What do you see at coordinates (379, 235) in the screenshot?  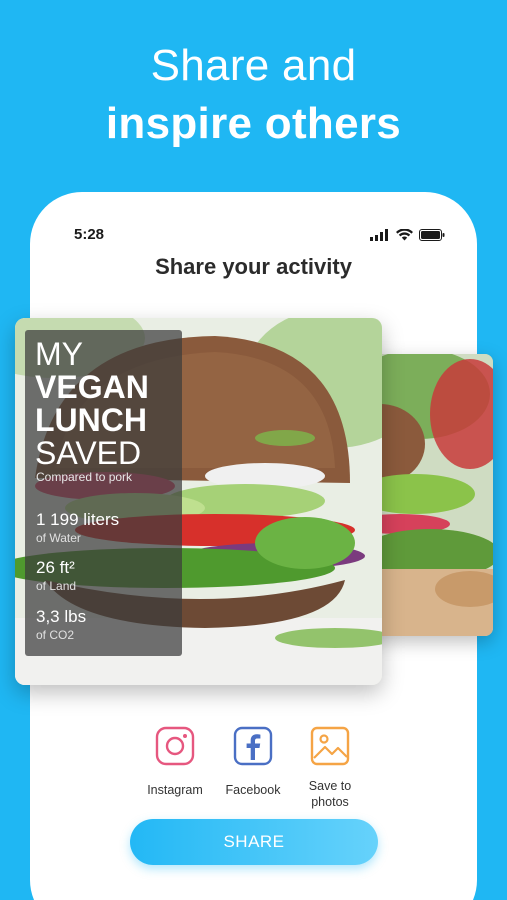 I see `signal-icon` at bounding box center [379, 235].